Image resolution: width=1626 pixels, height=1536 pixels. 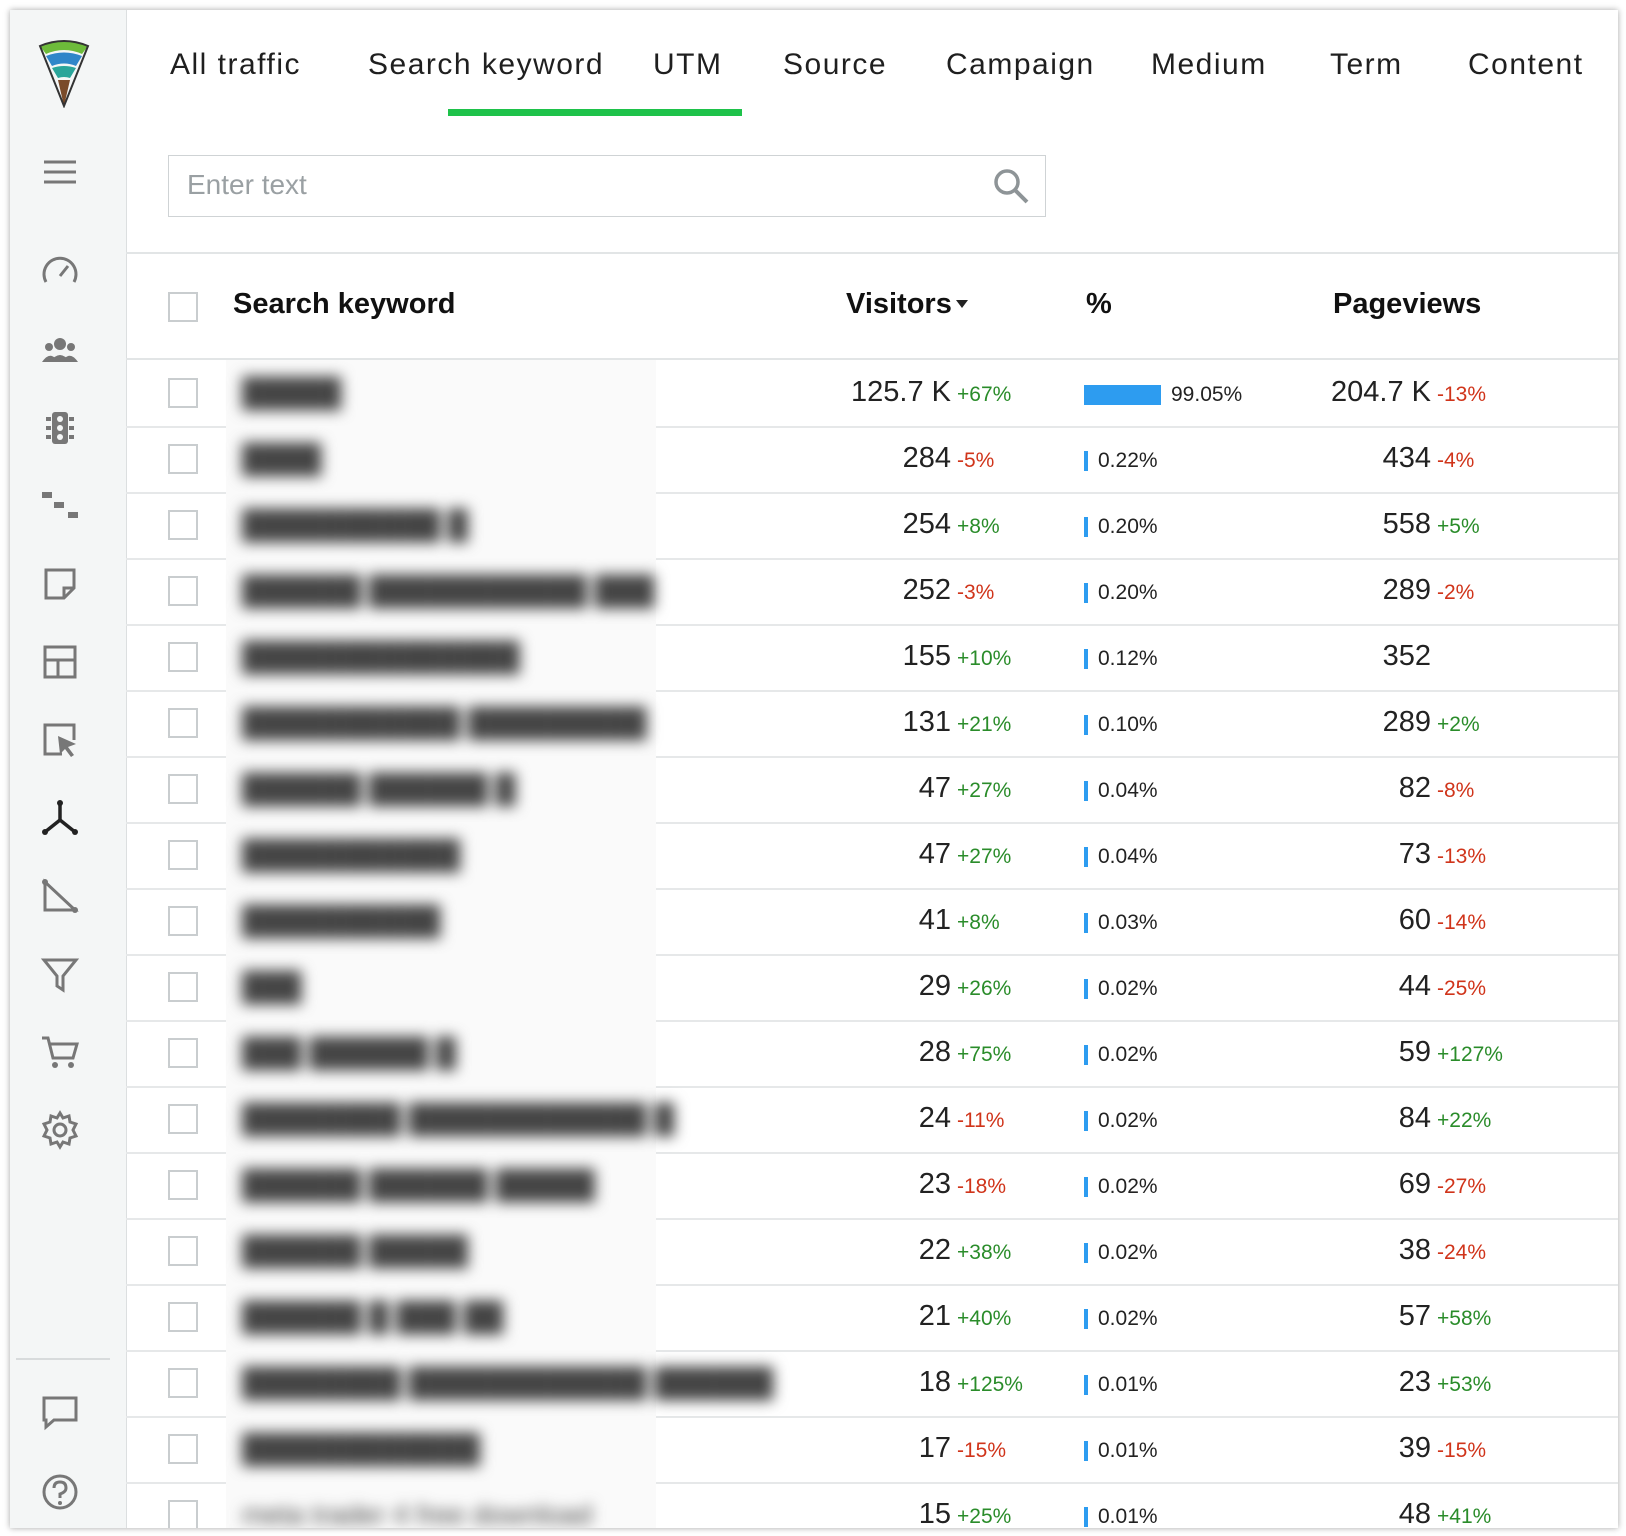 What do you see at coordinates (60, 818) in the screenshot?
I see `sources-icon` at bounding box center [60, 818].